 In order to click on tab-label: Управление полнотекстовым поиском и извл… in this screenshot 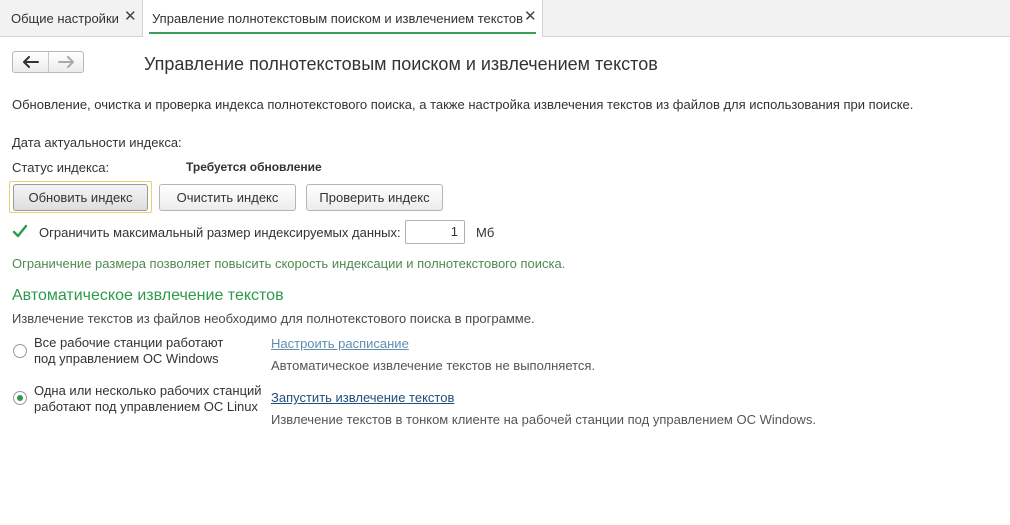, I will do `click(338, 18)`.